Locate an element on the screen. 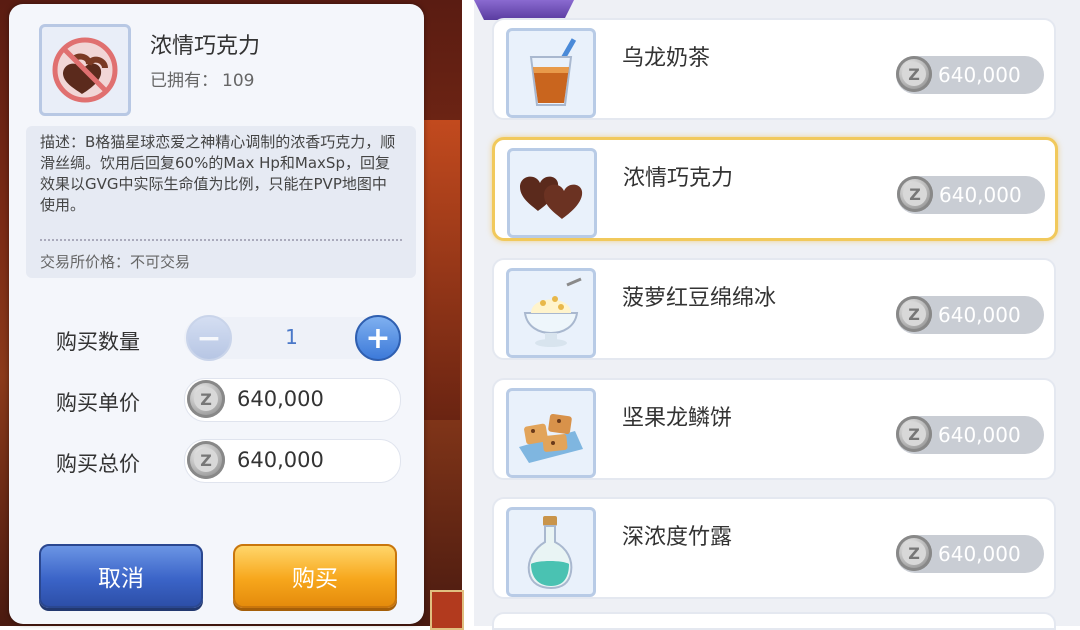  quantity-stepper: − 1 + is located at coordinates (292, 338).